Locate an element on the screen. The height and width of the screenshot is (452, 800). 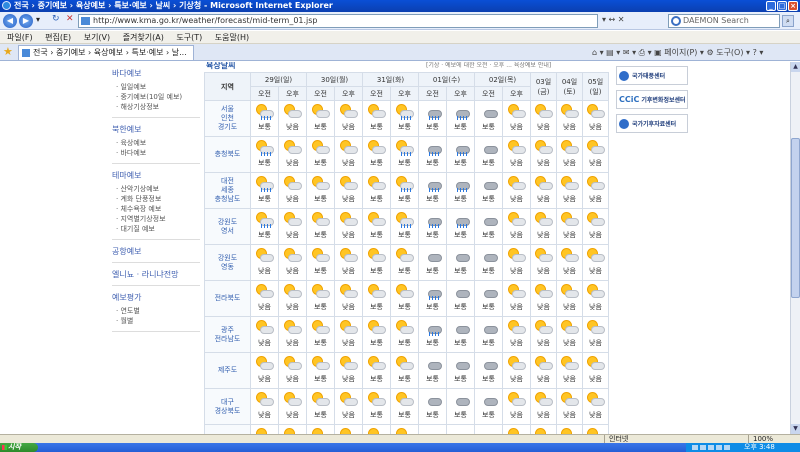
sidebar-section-title: 북한예보 is located at coordinates (158, 129).